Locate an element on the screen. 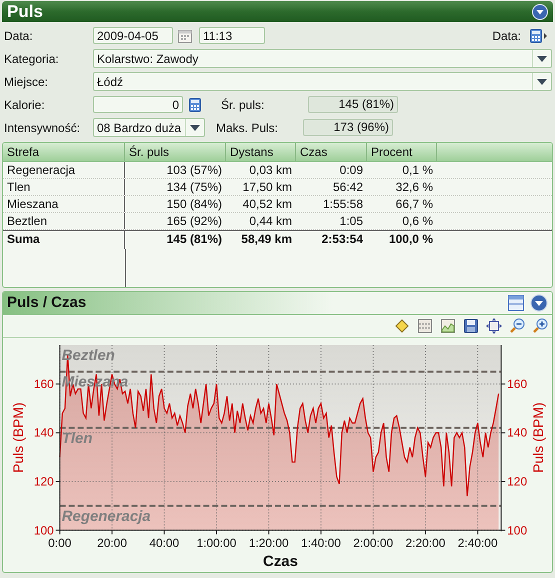  calories-field: 0 is located at coordinates (138, 104).